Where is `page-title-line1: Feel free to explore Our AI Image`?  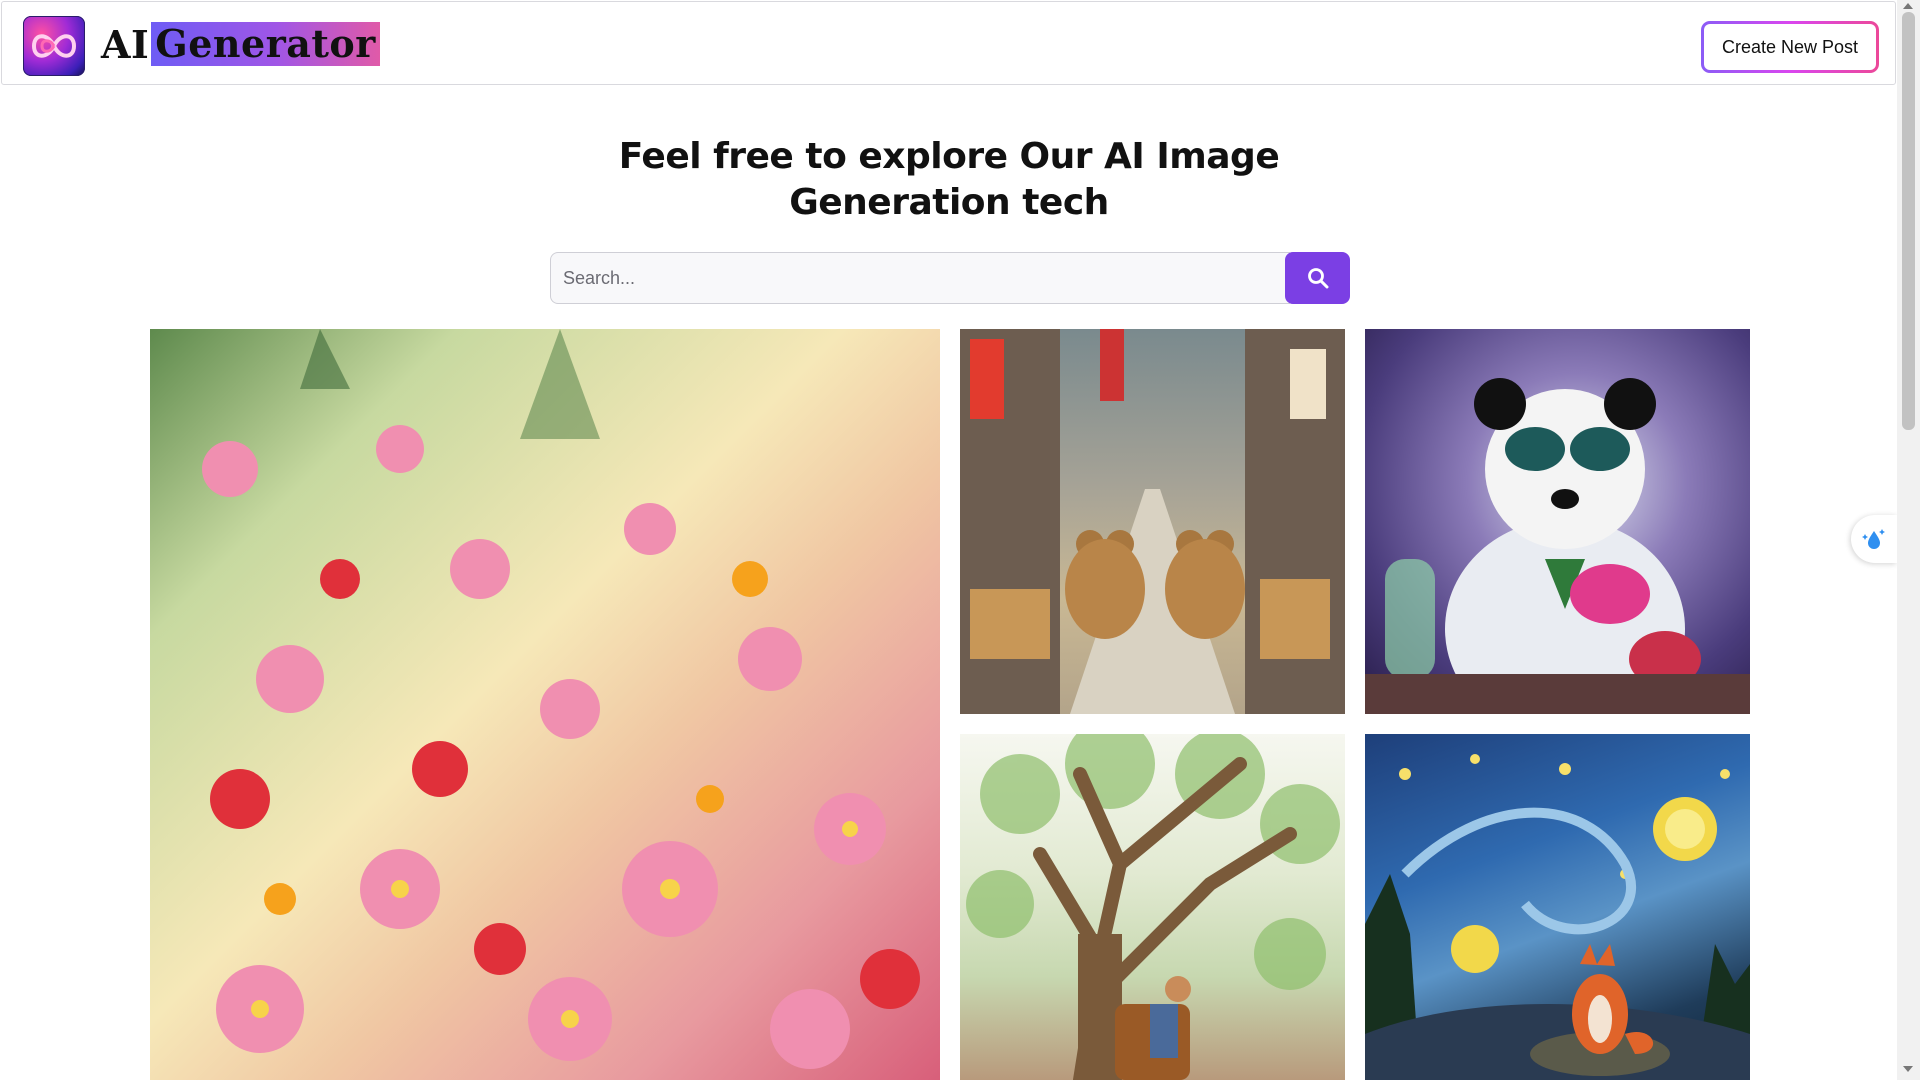 page-title-line1: Feel free to explore Our AI Image is located at coordinates (949, 156).